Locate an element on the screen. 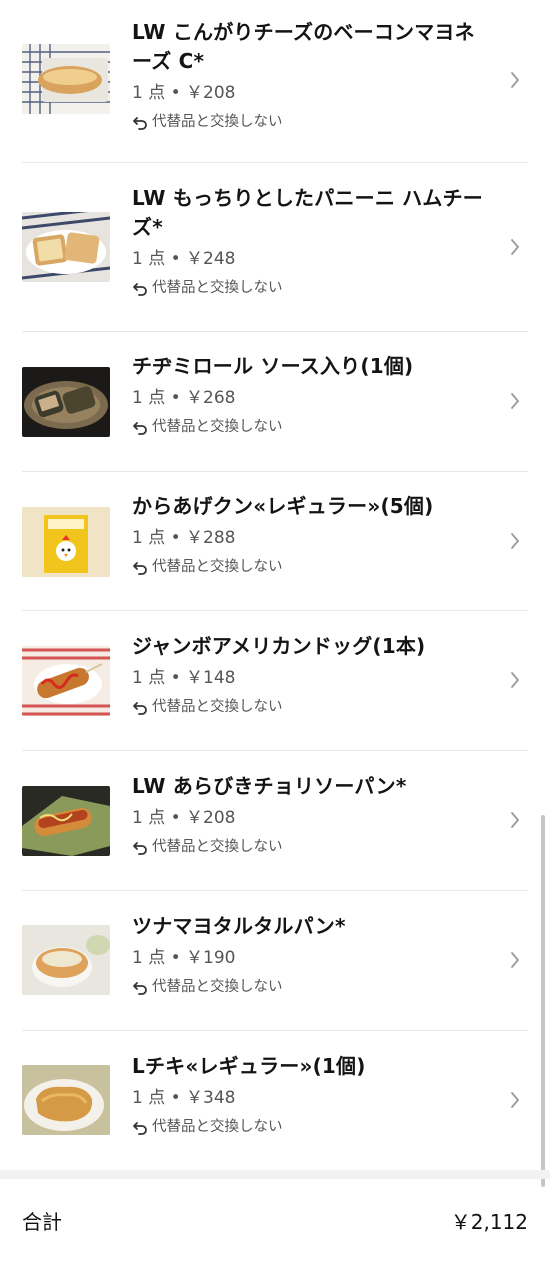 This screenshot has width=550, height=1261. sausage-bread-photo is located at coordinates (66, 821).